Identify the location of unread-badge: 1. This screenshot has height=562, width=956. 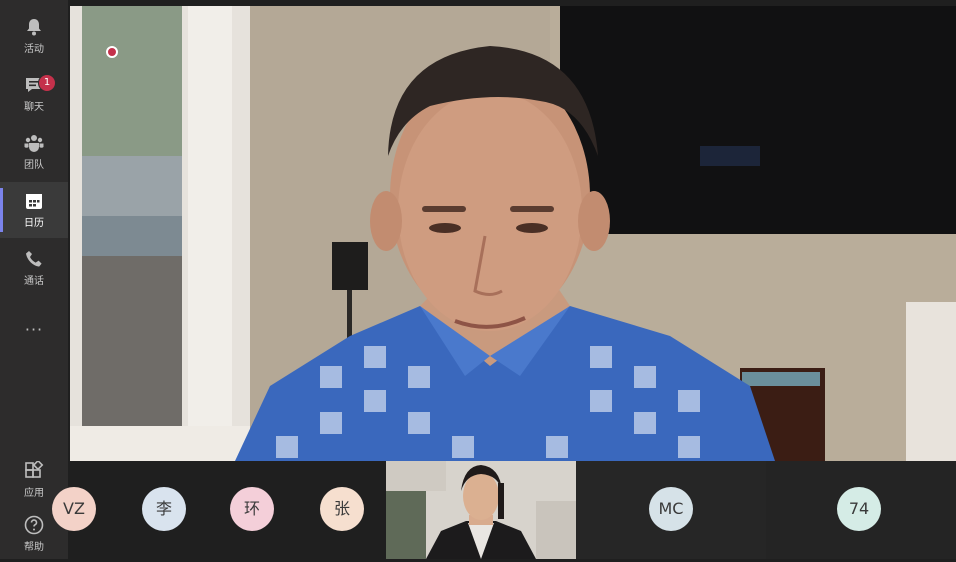
(47, 83).